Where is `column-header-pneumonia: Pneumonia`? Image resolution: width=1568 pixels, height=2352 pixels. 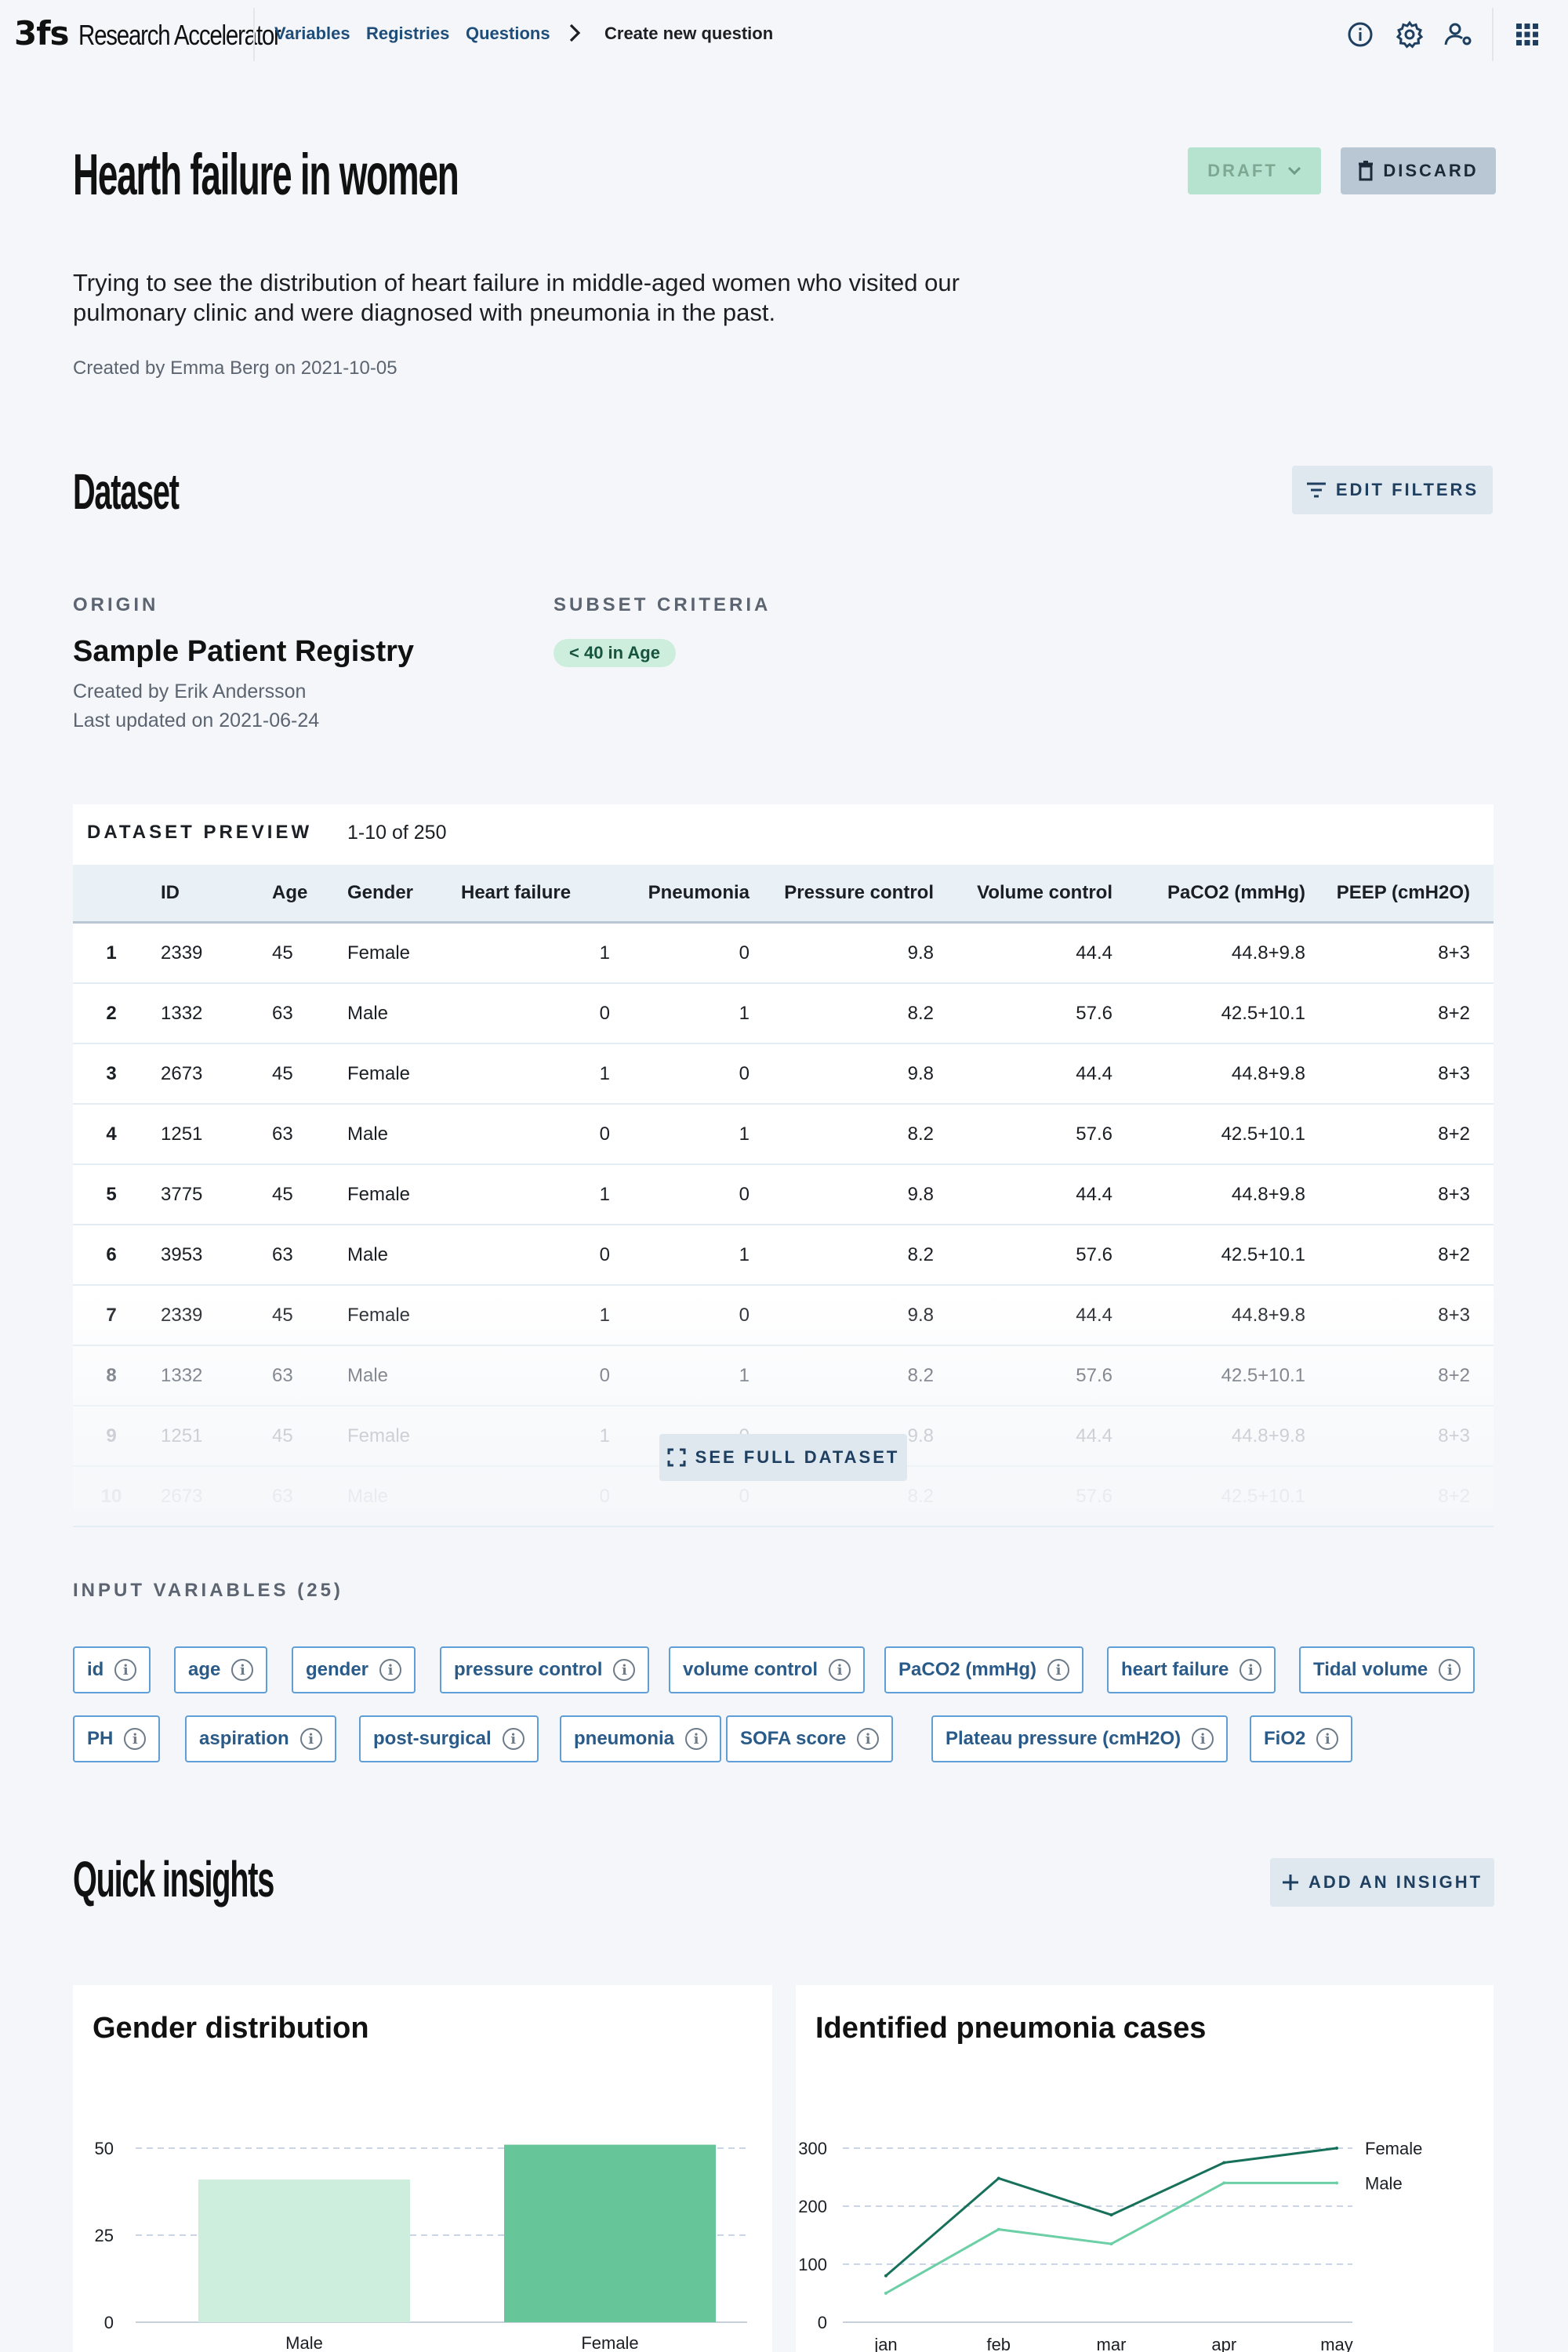
column-header-pneumonia: Pneumonia is located at coordinates (680, 895).